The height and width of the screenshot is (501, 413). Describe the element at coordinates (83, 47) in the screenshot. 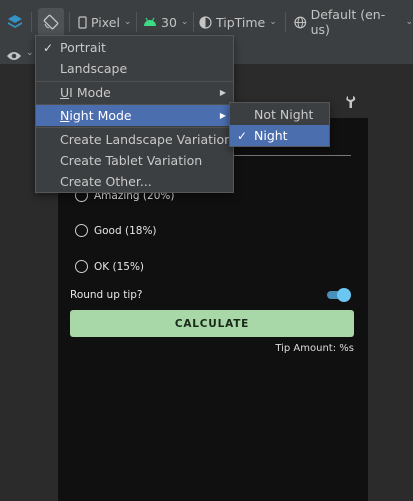

I see `menu-item-label: Portrait` at that location.